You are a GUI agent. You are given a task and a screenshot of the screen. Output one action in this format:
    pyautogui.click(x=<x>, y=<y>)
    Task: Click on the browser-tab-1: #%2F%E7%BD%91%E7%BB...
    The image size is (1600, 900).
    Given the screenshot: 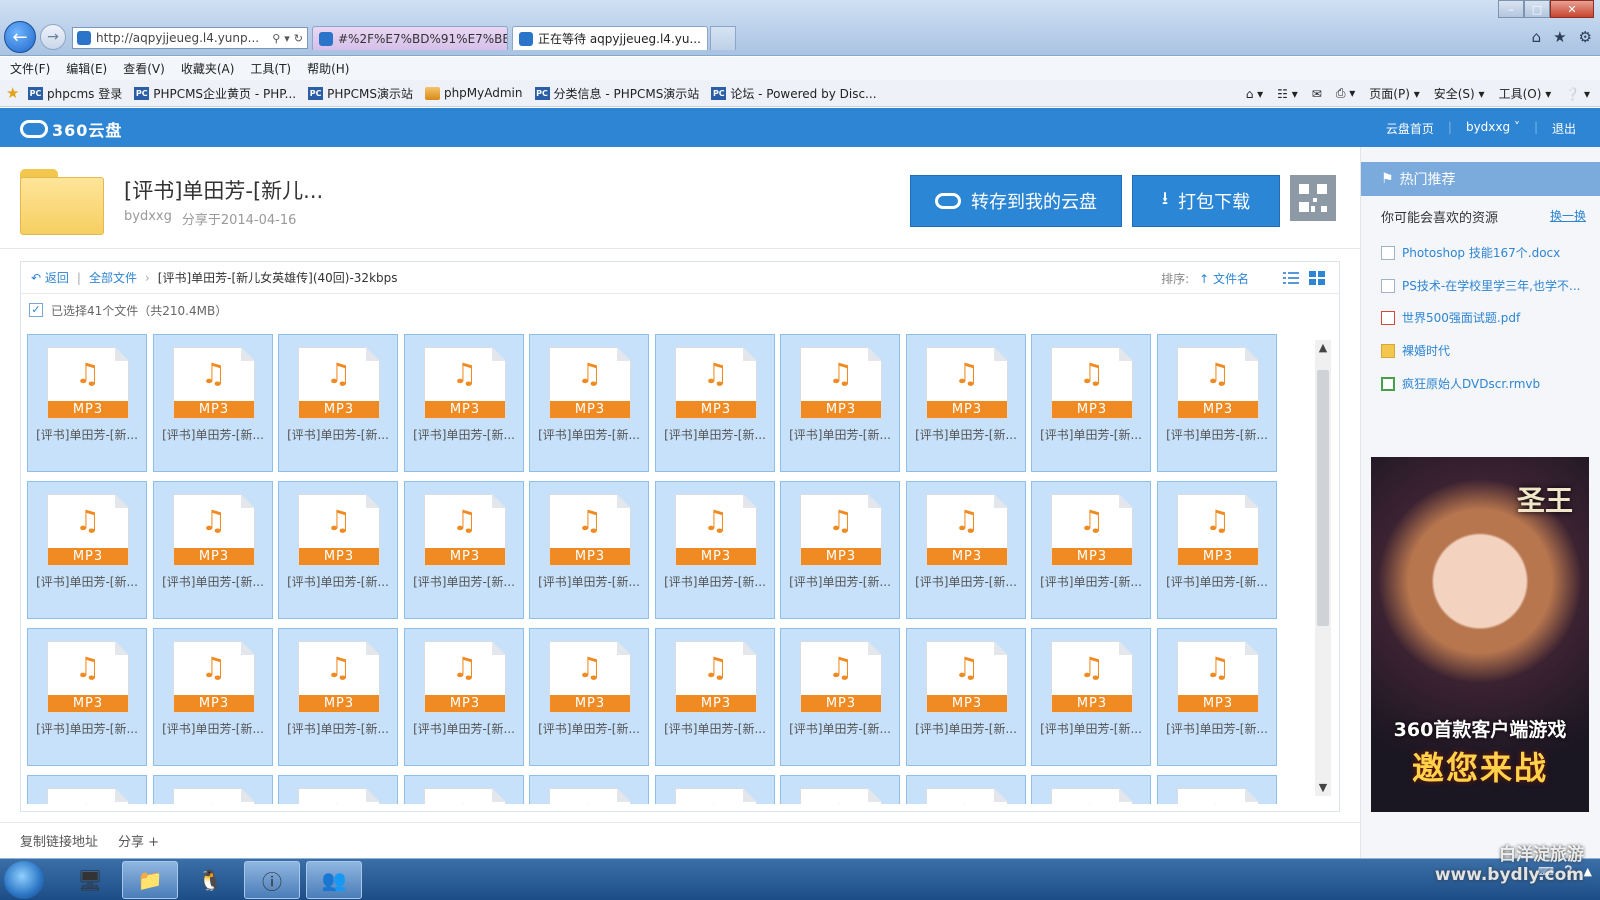 What is the action you would take?
    pyautogui.click(x=410, y=38)
    